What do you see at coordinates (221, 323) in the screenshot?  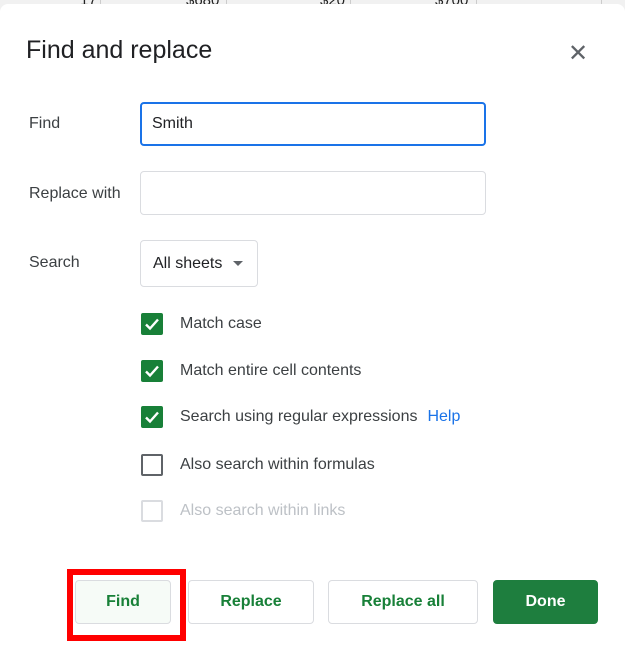 I see `option-label: Match case` at bounding box center [221, 323].